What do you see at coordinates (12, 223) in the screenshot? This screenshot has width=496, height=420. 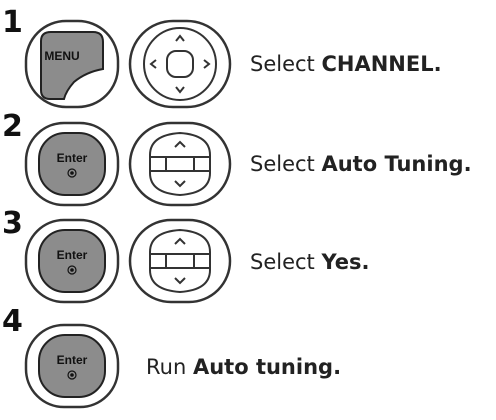 I see `step-number-3: 3` at bounding box center [12, 223].